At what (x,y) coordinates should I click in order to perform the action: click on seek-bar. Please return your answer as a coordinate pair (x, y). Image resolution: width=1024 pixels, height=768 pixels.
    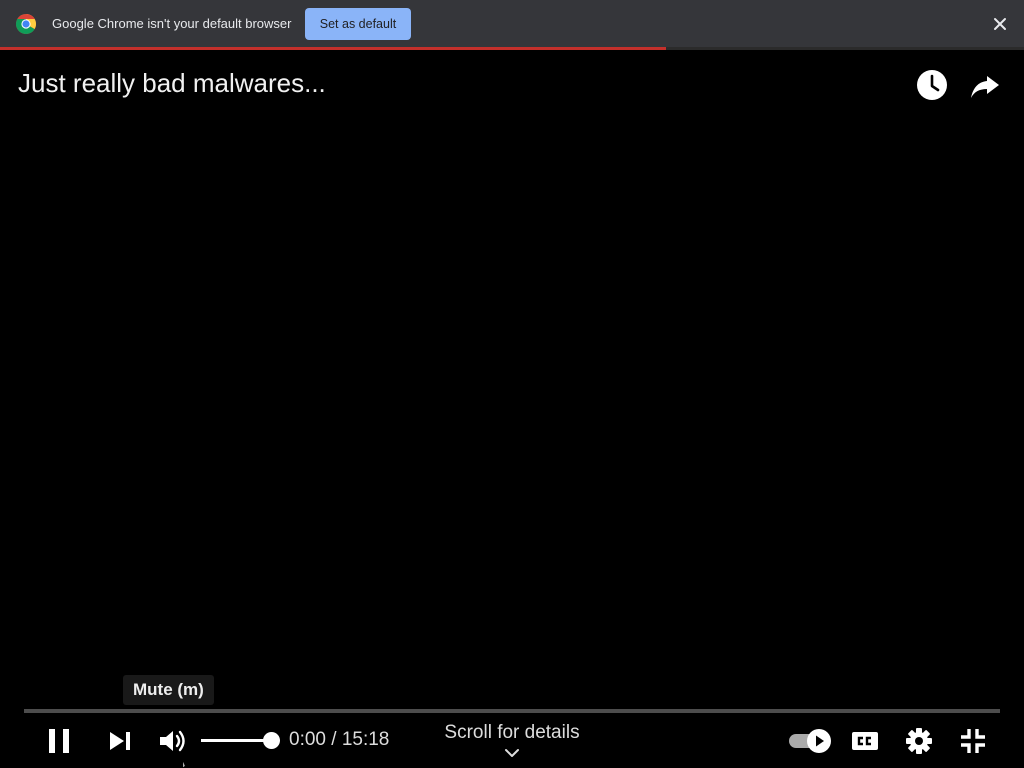
    Looking at the image, I should click on (512, 711).